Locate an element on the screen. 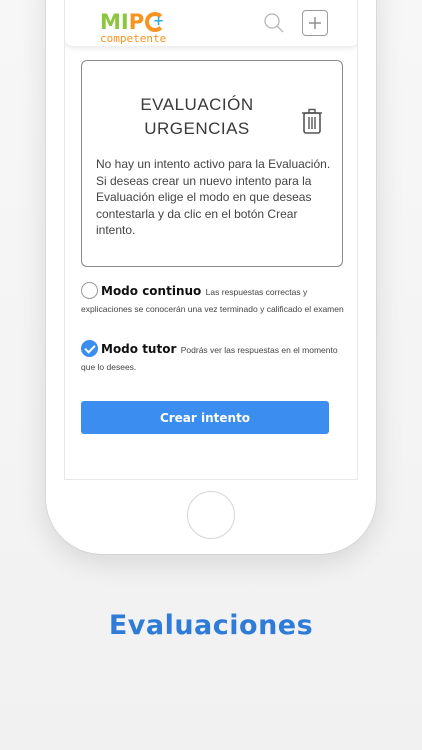  trash-icon is located at coordinates (312, 121).